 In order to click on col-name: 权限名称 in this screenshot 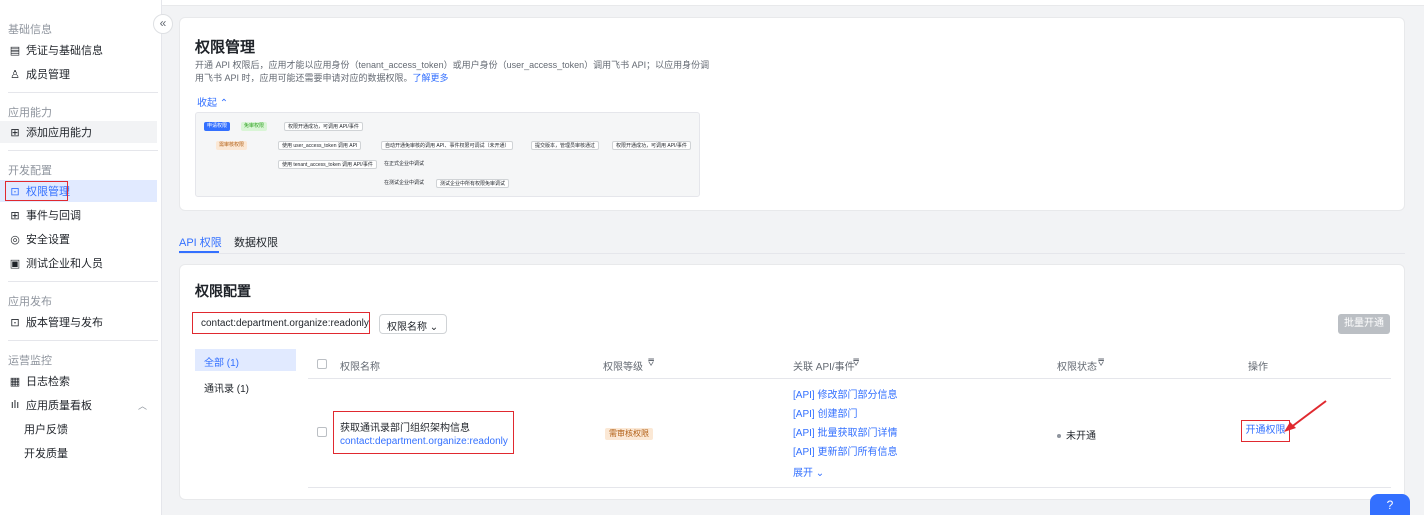, I will do `click(360, 367)`.